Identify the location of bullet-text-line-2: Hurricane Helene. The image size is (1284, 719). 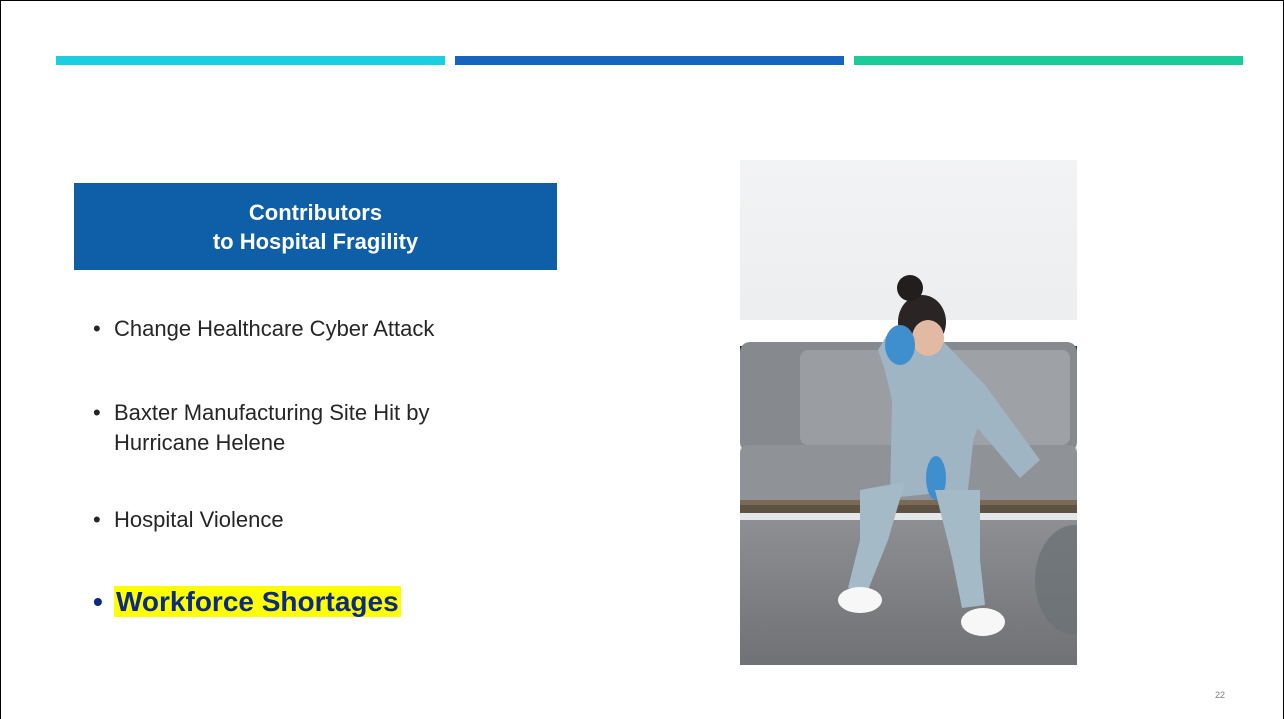
(200, 442).